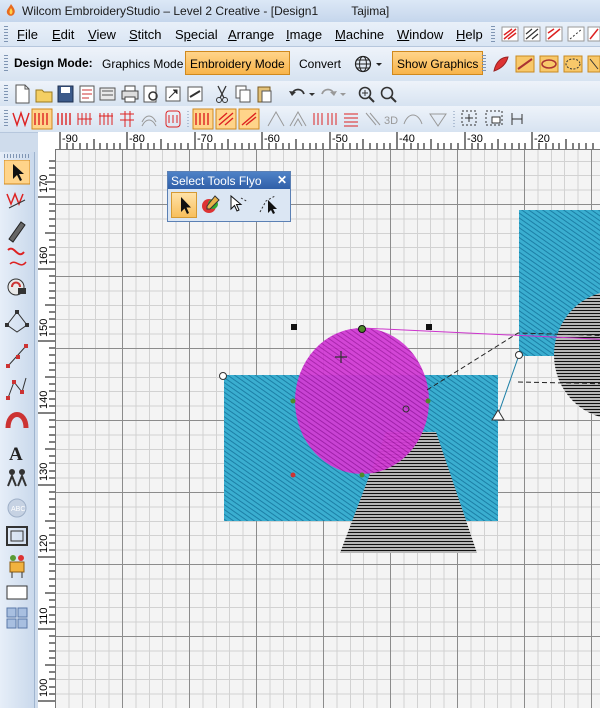  Describe the element at coordinates (137, 139) in the screenshot. I see `ruler-h-label: -80` at that location.